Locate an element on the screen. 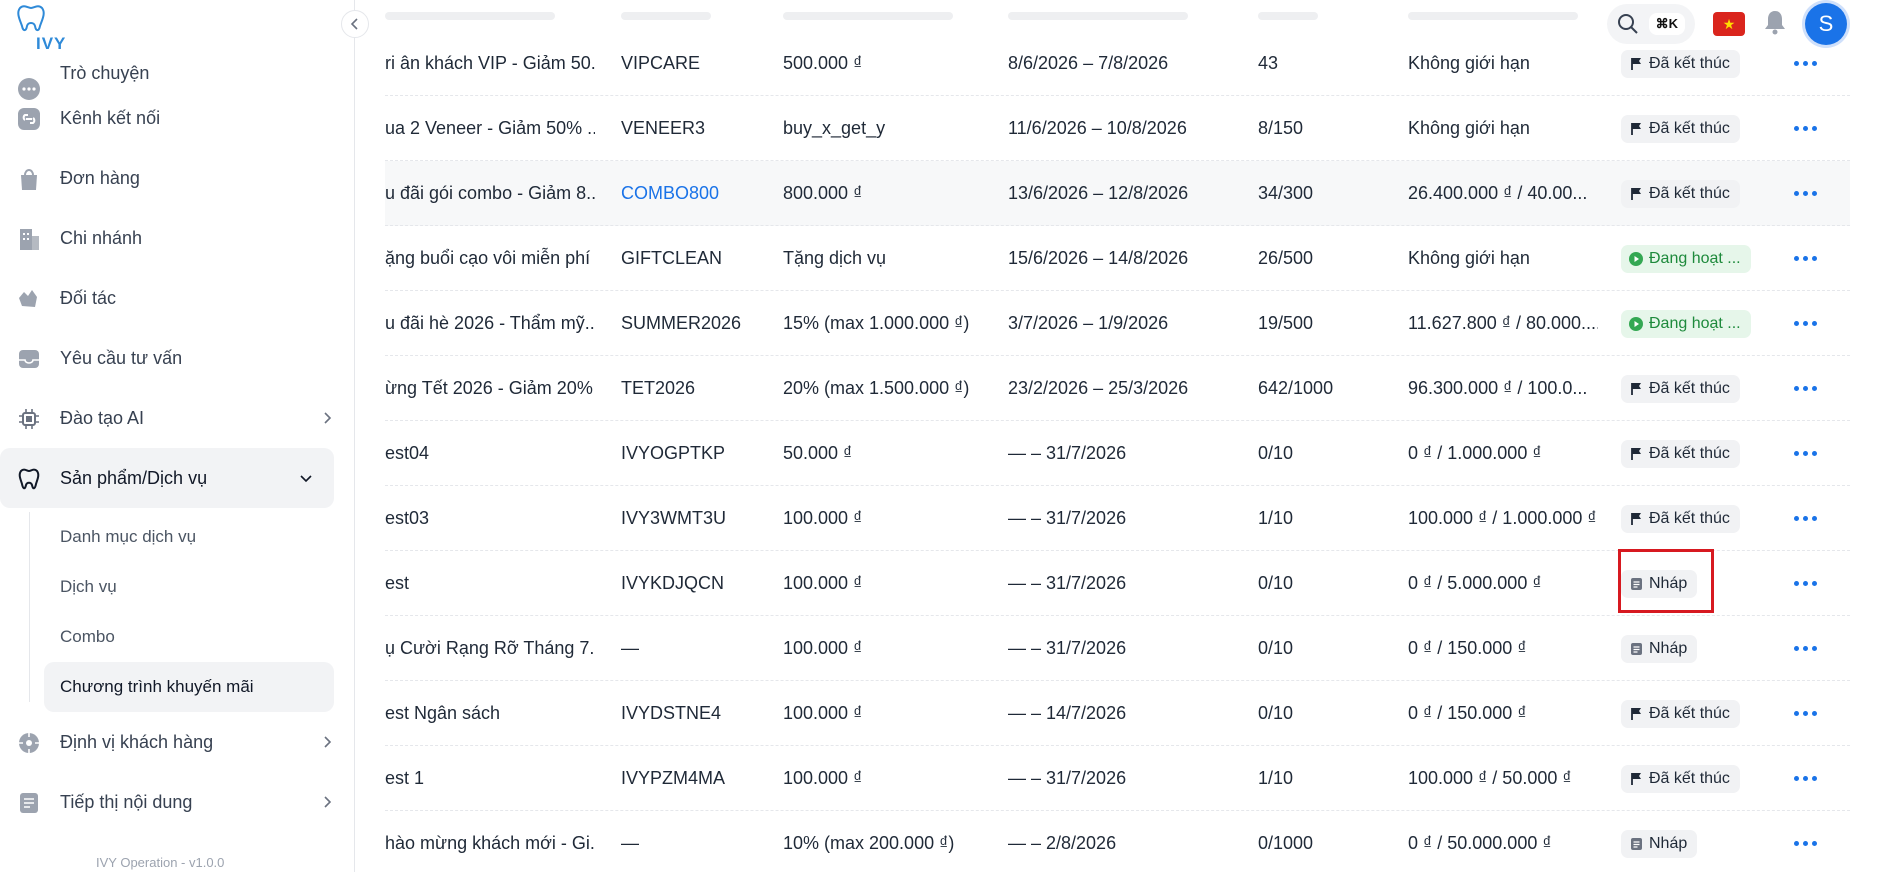 The width and height of the screenshot is (1883, 872). sidebar-item-label: Đào tạo AI is located at coordinates (102, 417).